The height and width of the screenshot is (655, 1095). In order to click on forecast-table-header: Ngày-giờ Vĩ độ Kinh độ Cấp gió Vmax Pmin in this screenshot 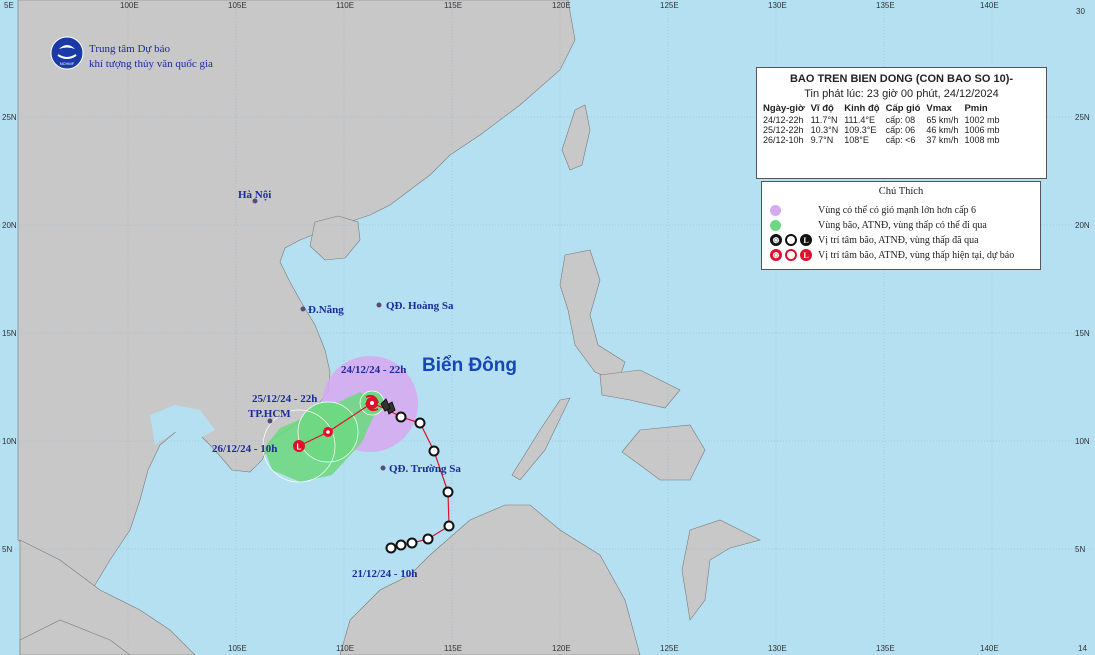, I will do `click(884, 109)`.